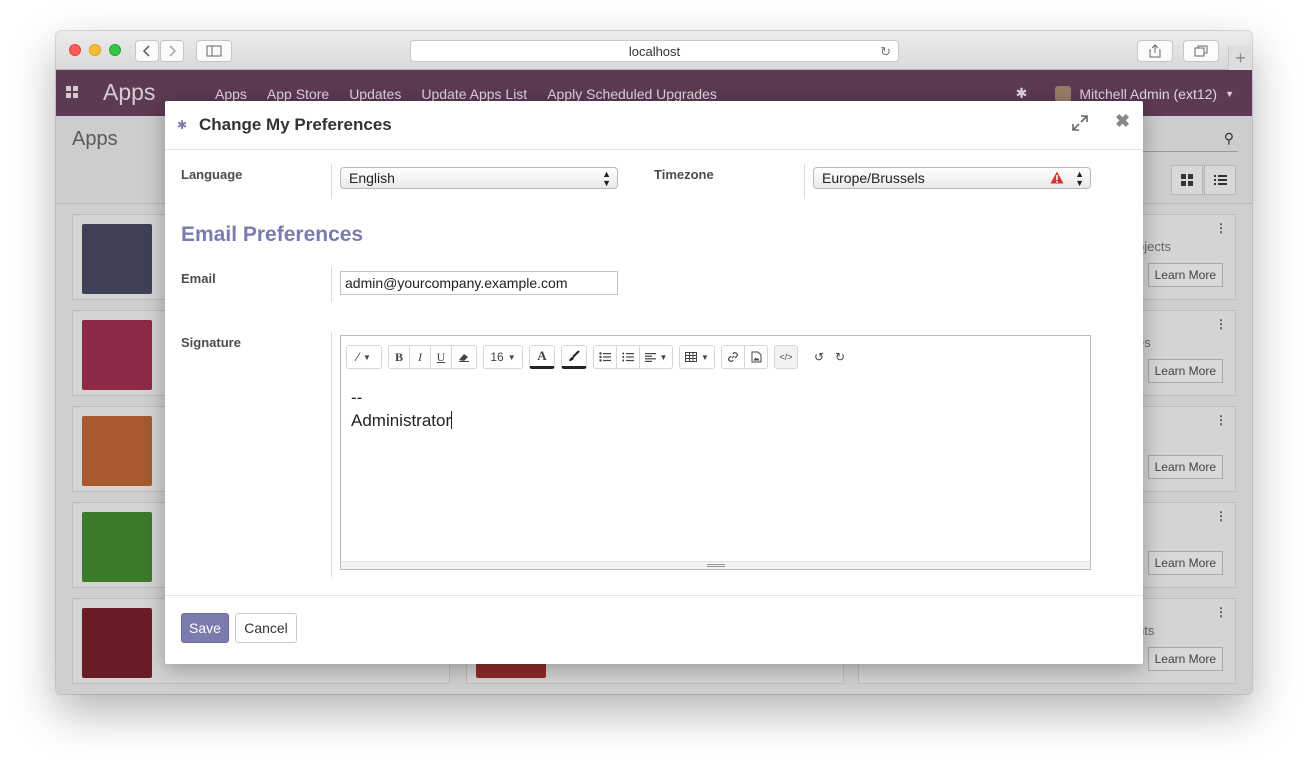  I want to click on close-window-button, so click(75, 50).